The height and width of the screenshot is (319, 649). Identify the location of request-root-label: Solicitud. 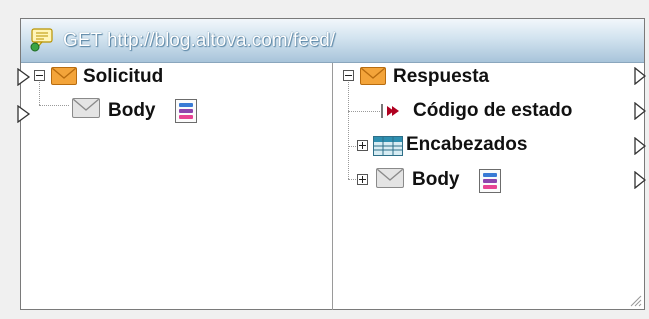
(123, 76).